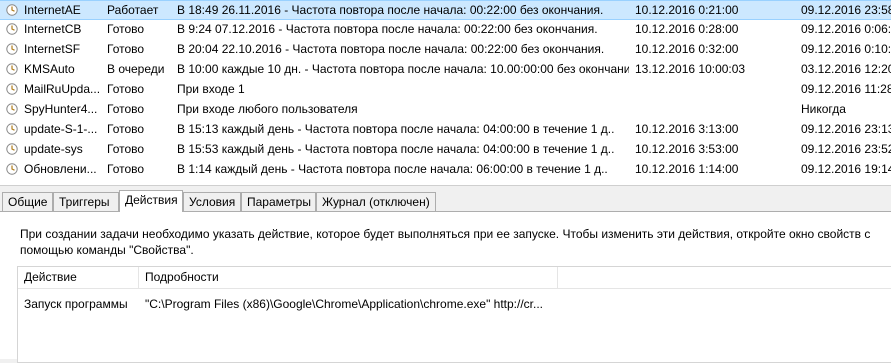 The image size is (891, 363). Describe the element at coordinates (846, 89) in the screenshot. I see `task-last-run: 09.12.2016 11:28:1` at that location.